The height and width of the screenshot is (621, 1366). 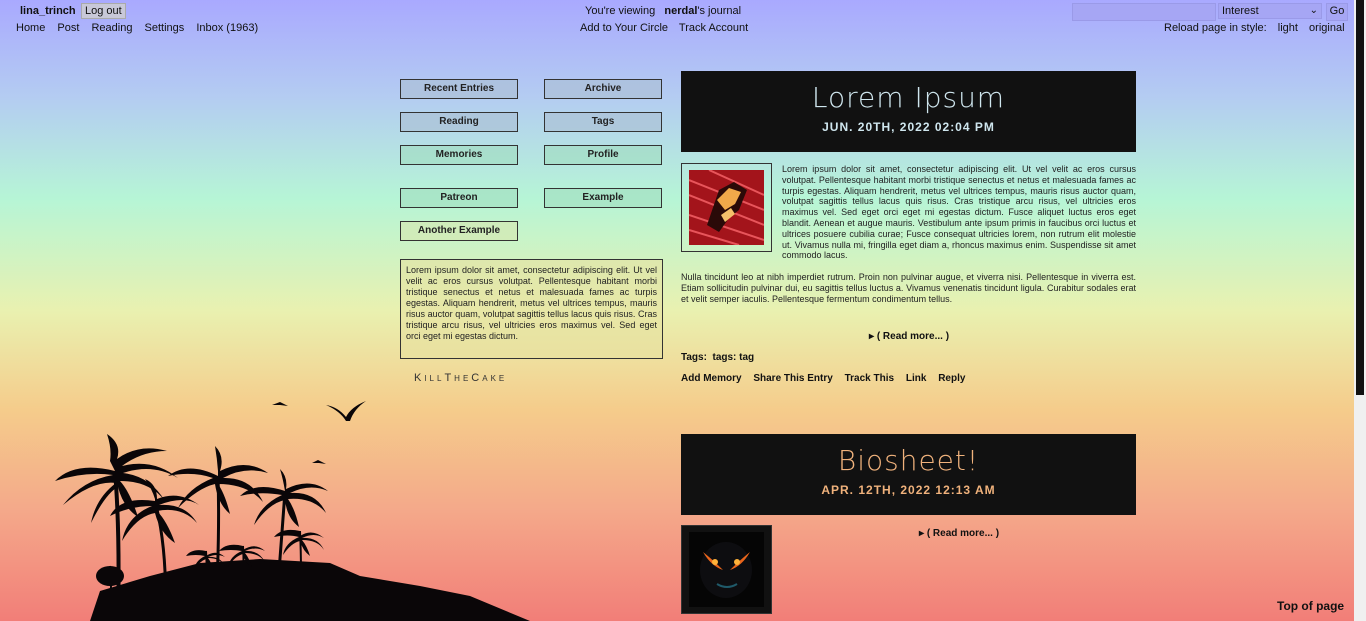 What do you see at coordinates (908, 92) in the screenshot?
I see `entry-title: Lorem Ipsum` at bounding box center [908, 92].